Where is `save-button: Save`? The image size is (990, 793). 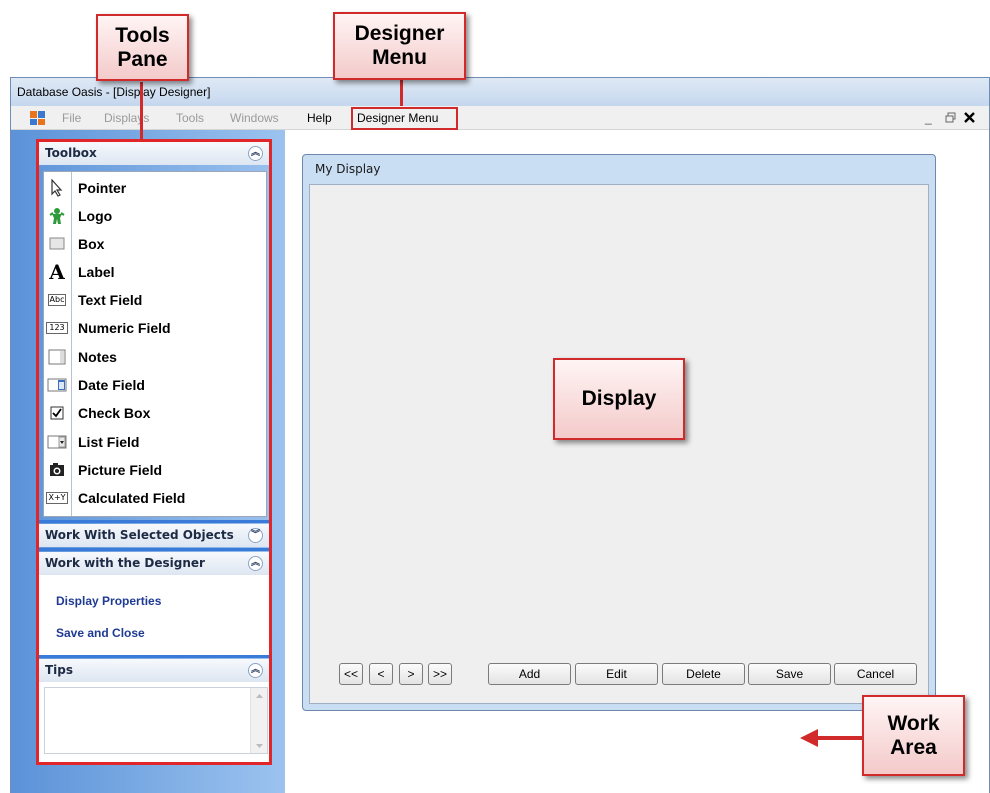 save-button: Save is located at coordinates (789, 674).